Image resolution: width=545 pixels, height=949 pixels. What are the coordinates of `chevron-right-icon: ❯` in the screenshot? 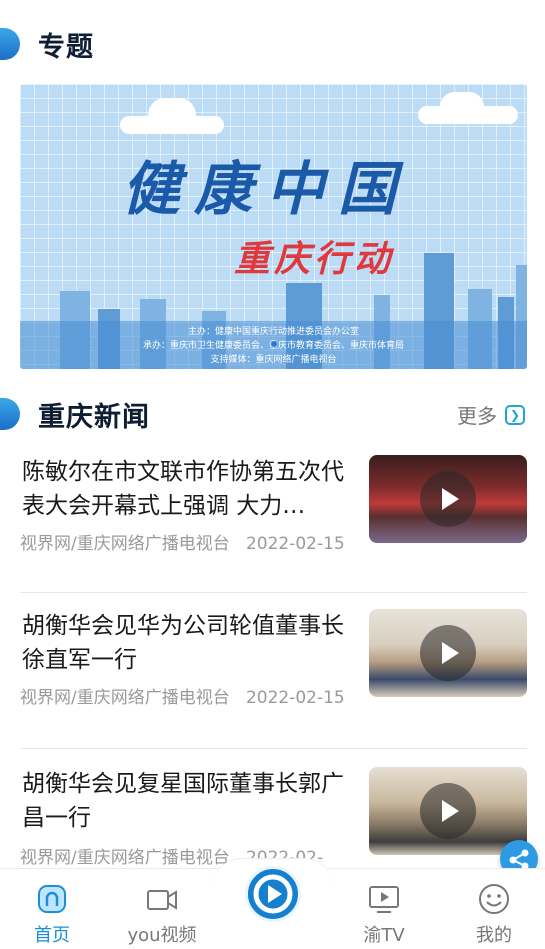 It's located at (515, 414).